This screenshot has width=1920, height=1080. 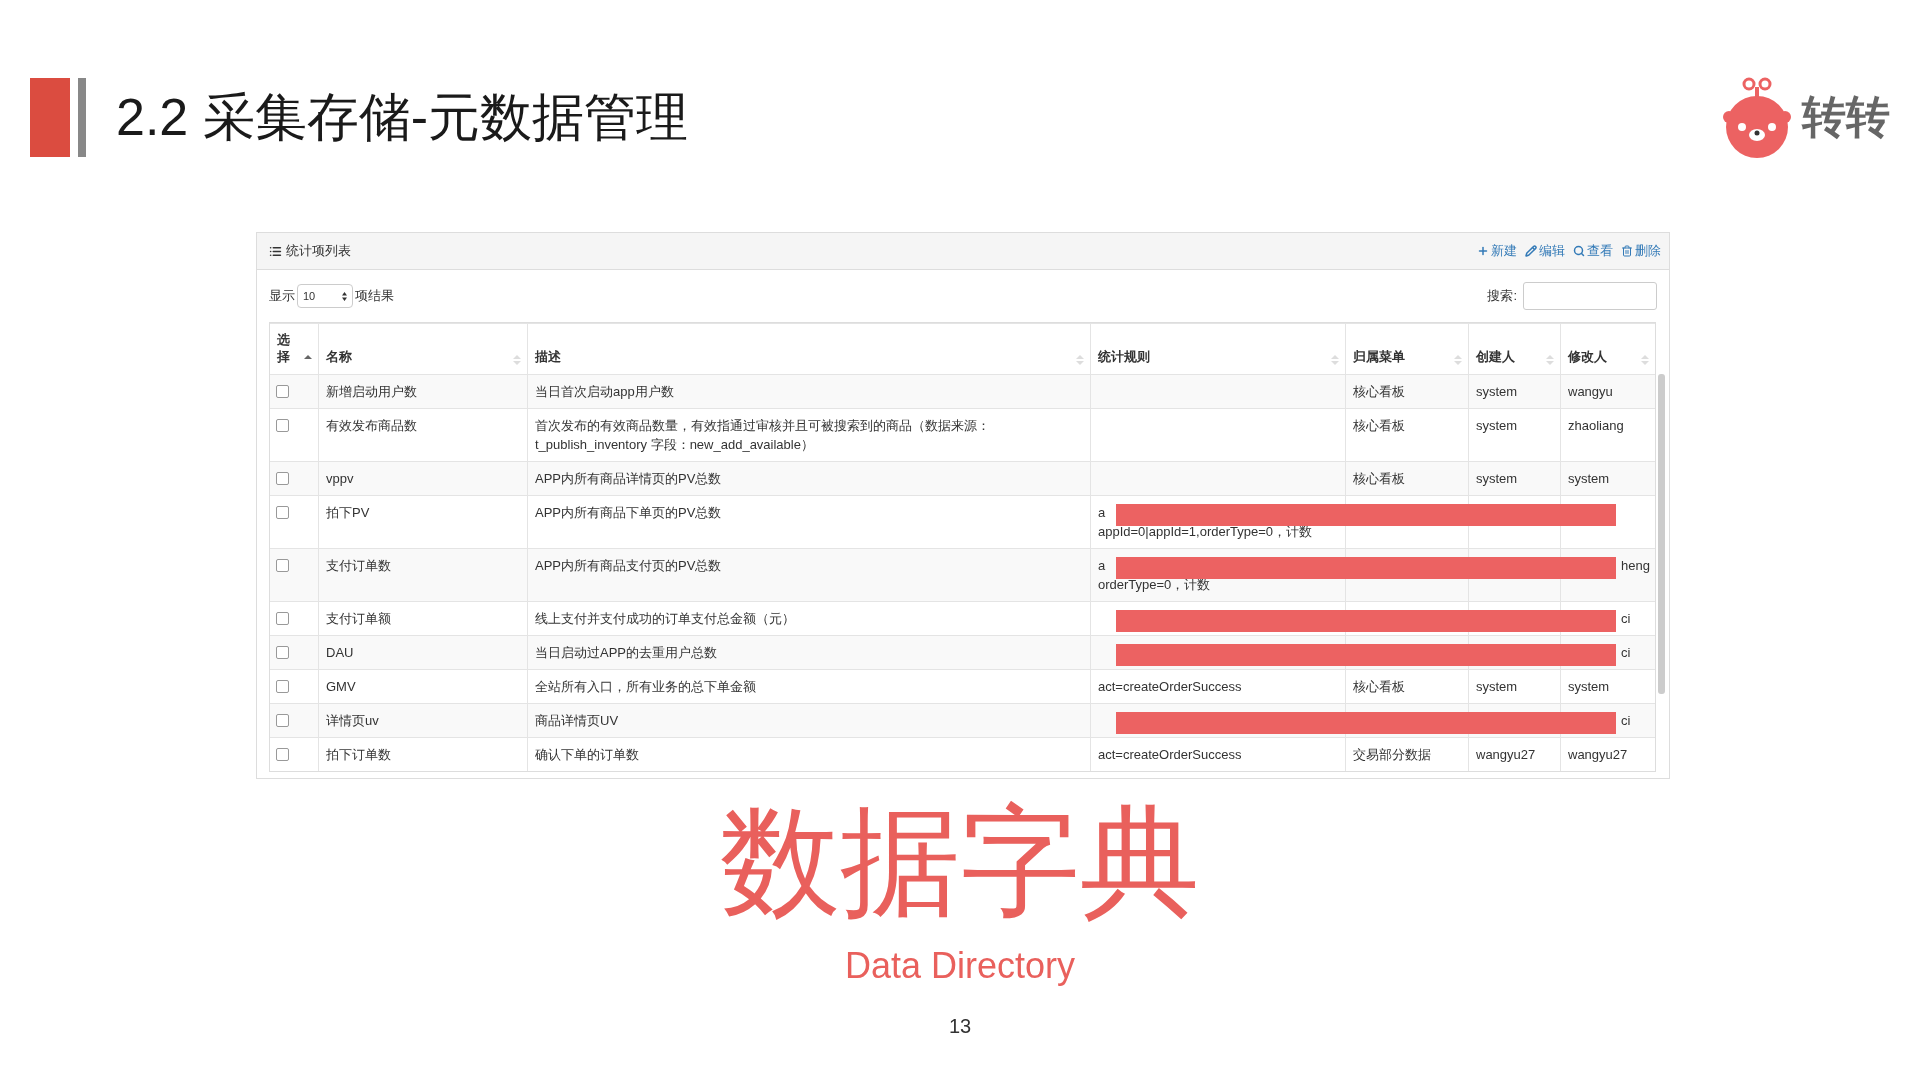 I want to click on plus-icon, so click(x=1483, y=251).